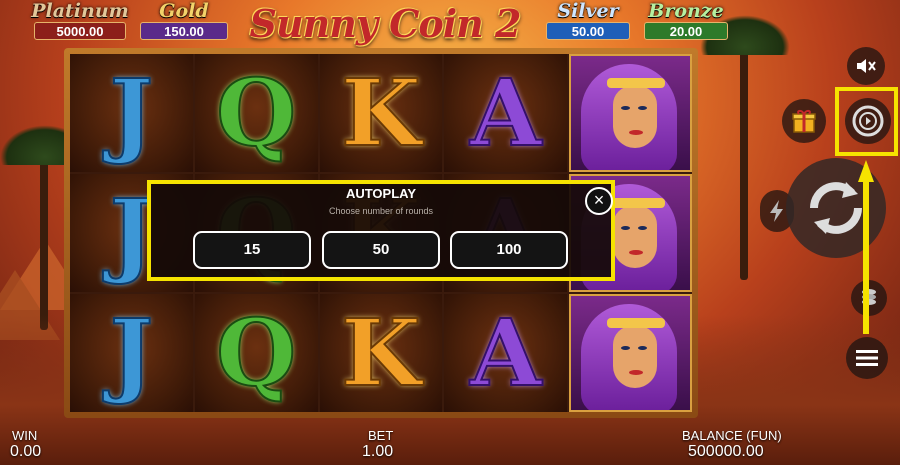 The image size is (900, 465). I want to click on gift-button, so click(804, 121).